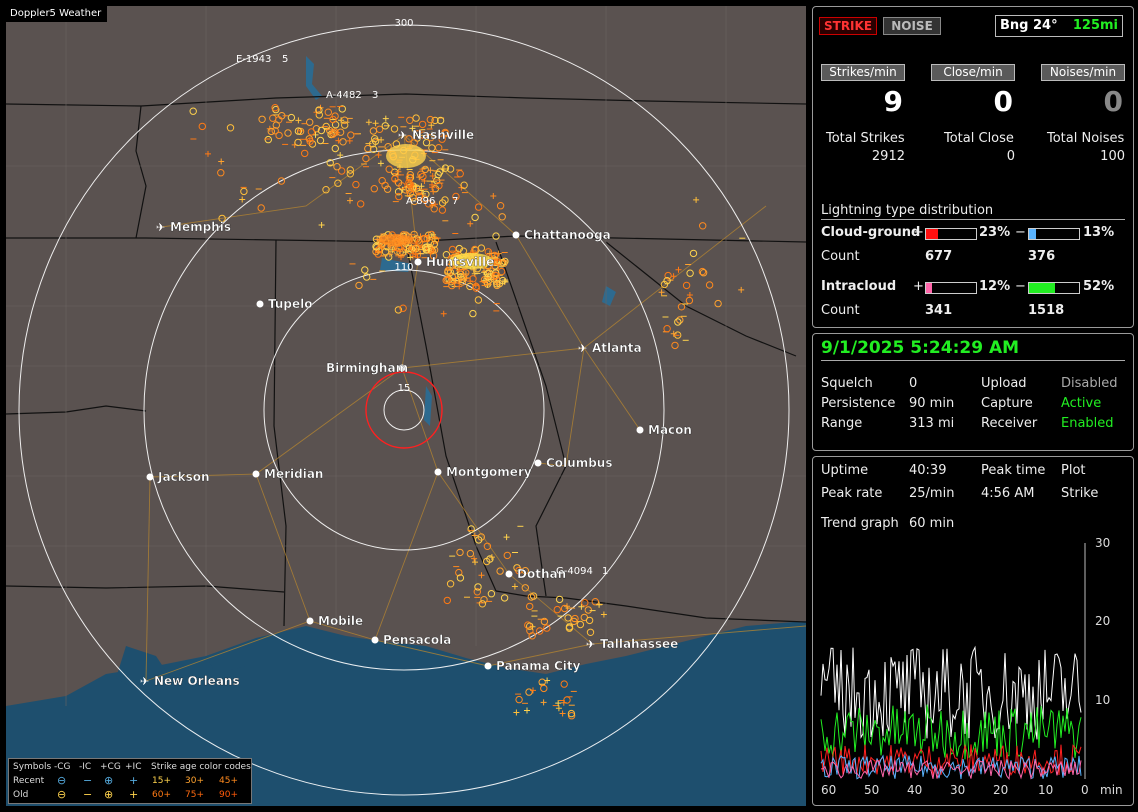 This screenshot has width=1138, height=812. Describe the element at coordinates (871, 232) in the screenshot. I see `cloud-ground-label: Cloud-ground` at that location.